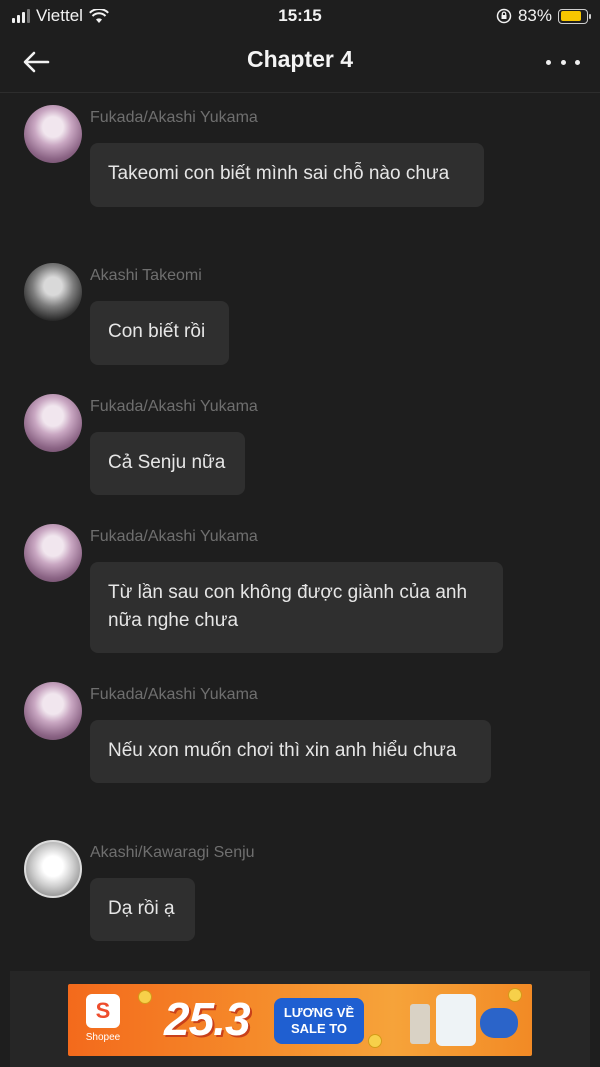 This screenshot has height=1067, width=600. I want to click on message-line: Từ lần sau con không được giành của anh, so click(288, 592).